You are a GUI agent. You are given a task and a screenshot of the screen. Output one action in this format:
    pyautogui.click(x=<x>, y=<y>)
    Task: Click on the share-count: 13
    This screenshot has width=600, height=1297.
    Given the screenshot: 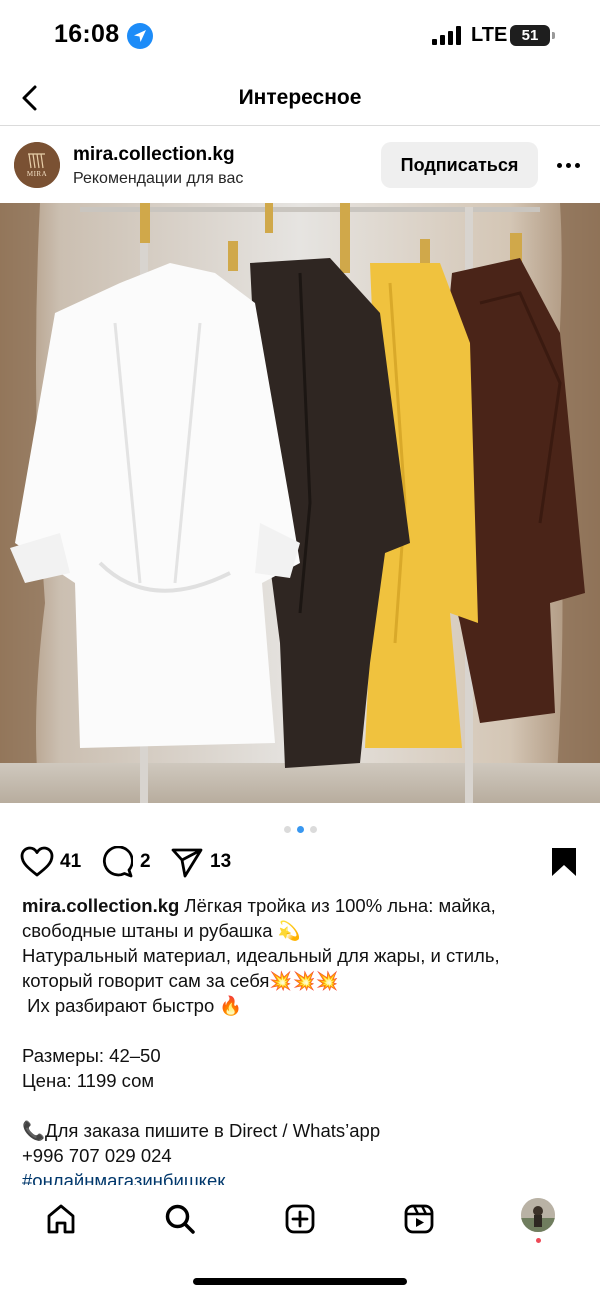 What is the action you would take?
    pyautogui.click(x=220, y=862)
    